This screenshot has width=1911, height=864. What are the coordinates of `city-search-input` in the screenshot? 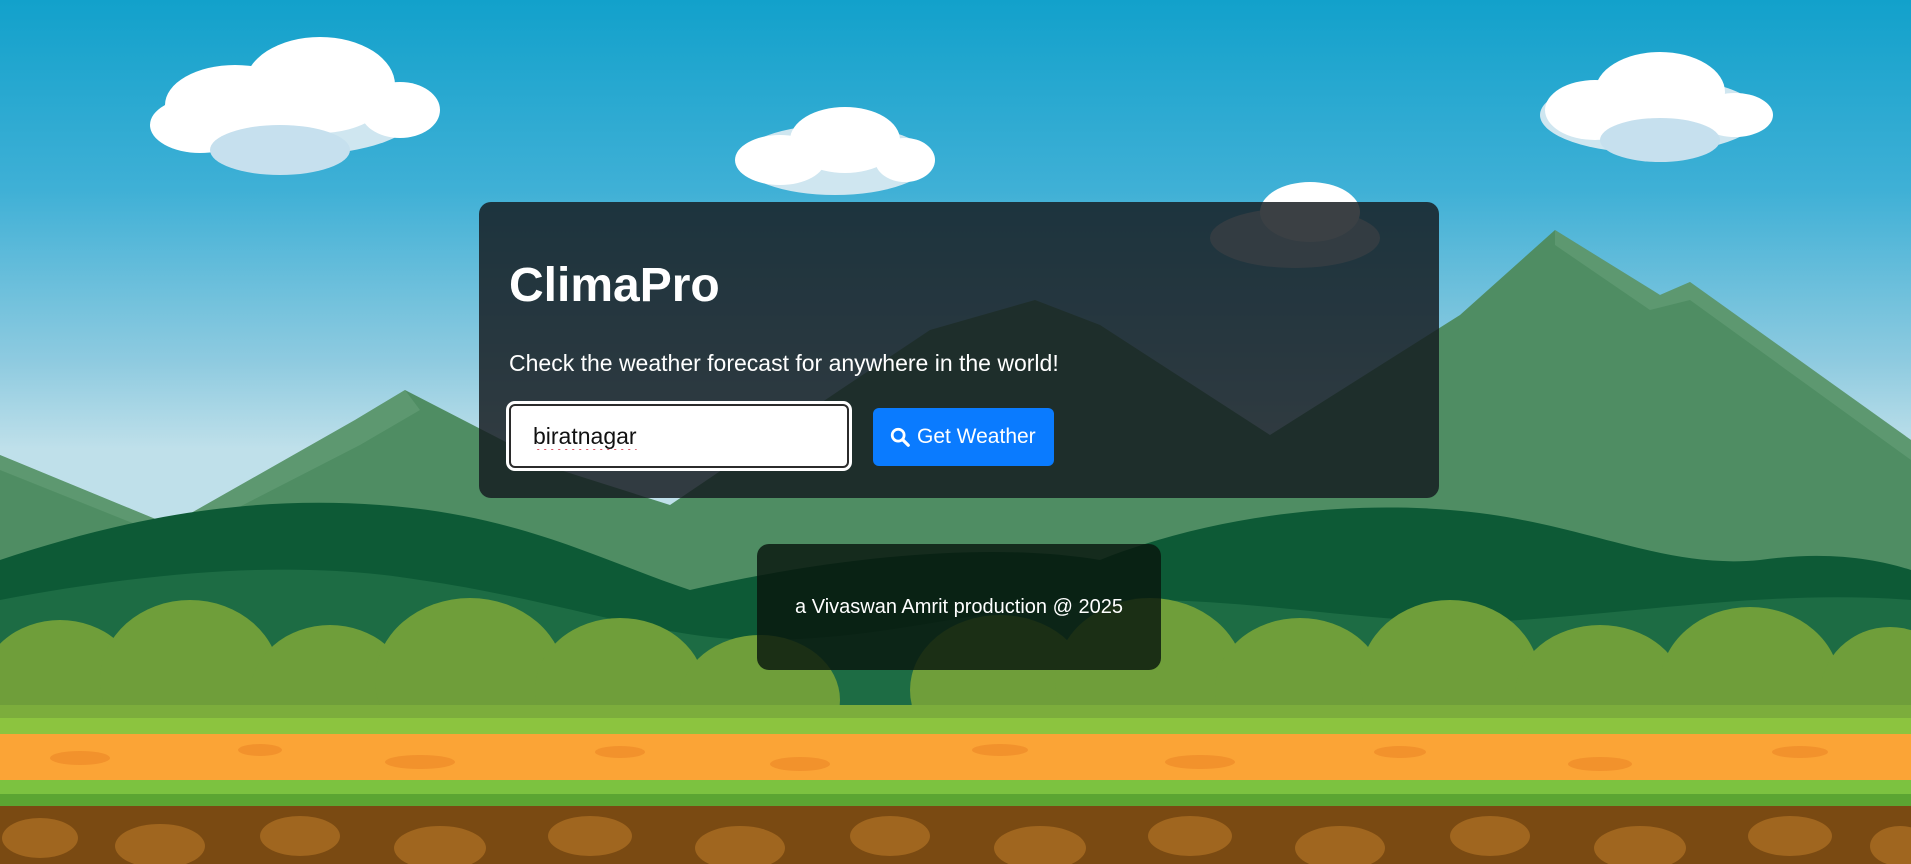 It's located at (679, 436).